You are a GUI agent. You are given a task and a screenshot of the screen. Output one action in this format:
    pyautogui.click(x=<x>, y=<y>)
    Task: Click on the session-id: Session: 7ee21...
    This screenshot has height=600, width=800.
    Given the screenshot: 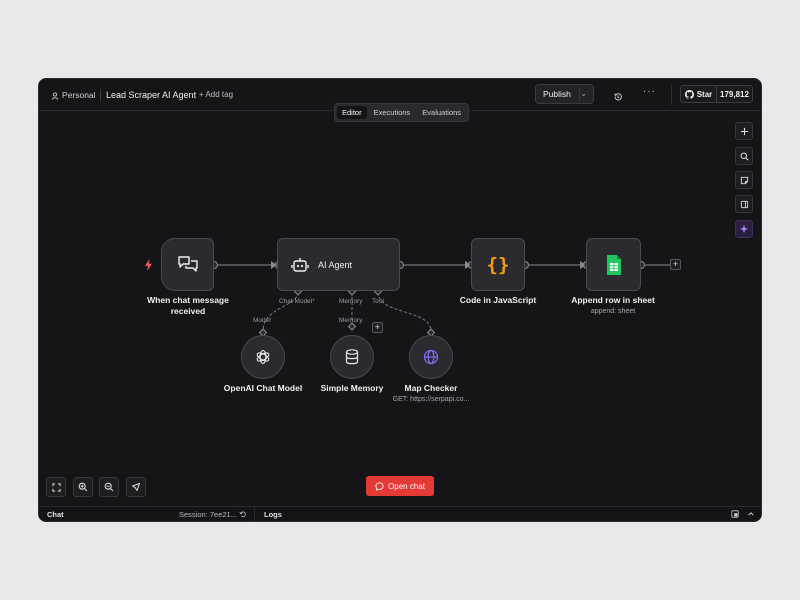 What is the action you would take?
    pyautogui.click(x=208, y=514)
    